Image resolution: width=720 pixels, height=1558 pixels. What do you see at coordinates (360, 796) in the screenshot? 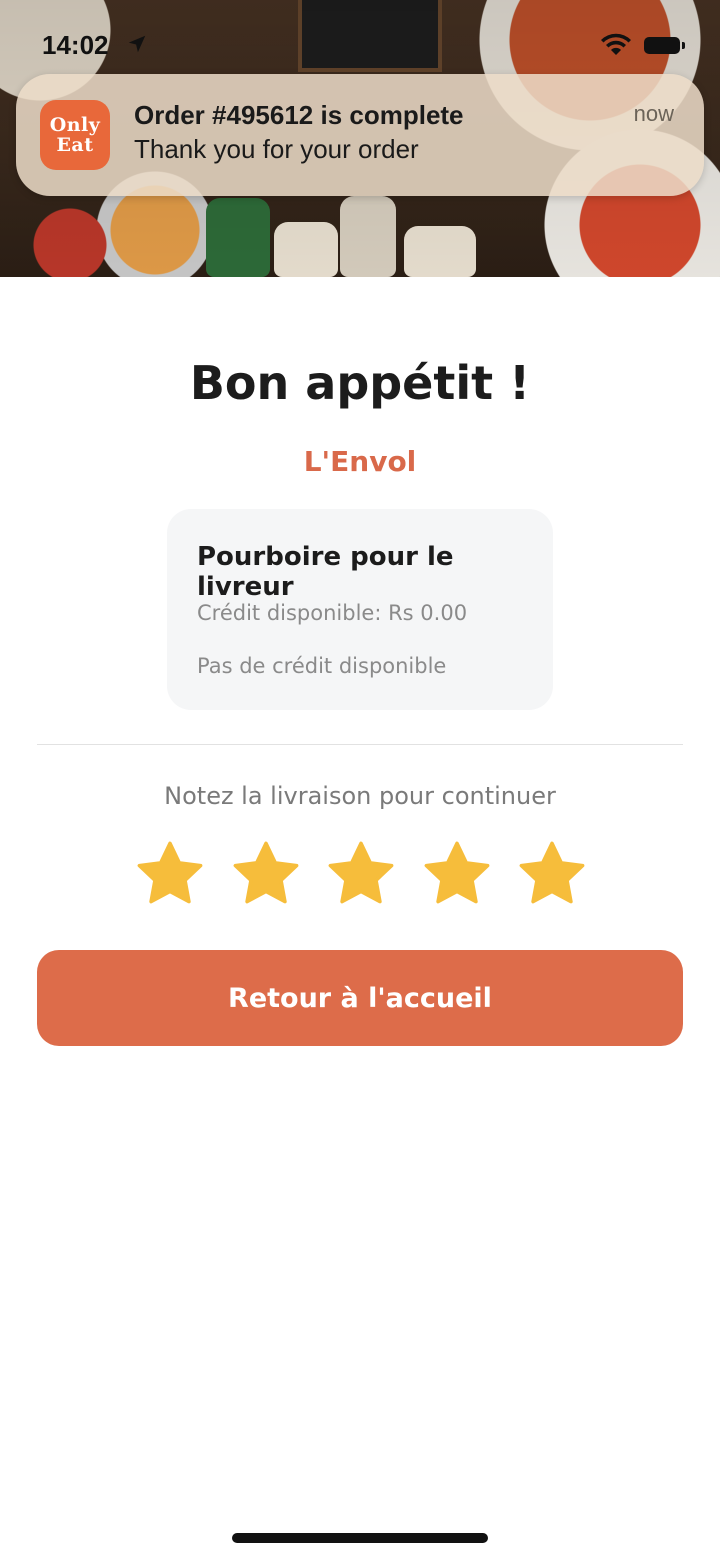
I see `rating-prompt: Notez la livraison pour continuer` at bounding box center [360, 796].